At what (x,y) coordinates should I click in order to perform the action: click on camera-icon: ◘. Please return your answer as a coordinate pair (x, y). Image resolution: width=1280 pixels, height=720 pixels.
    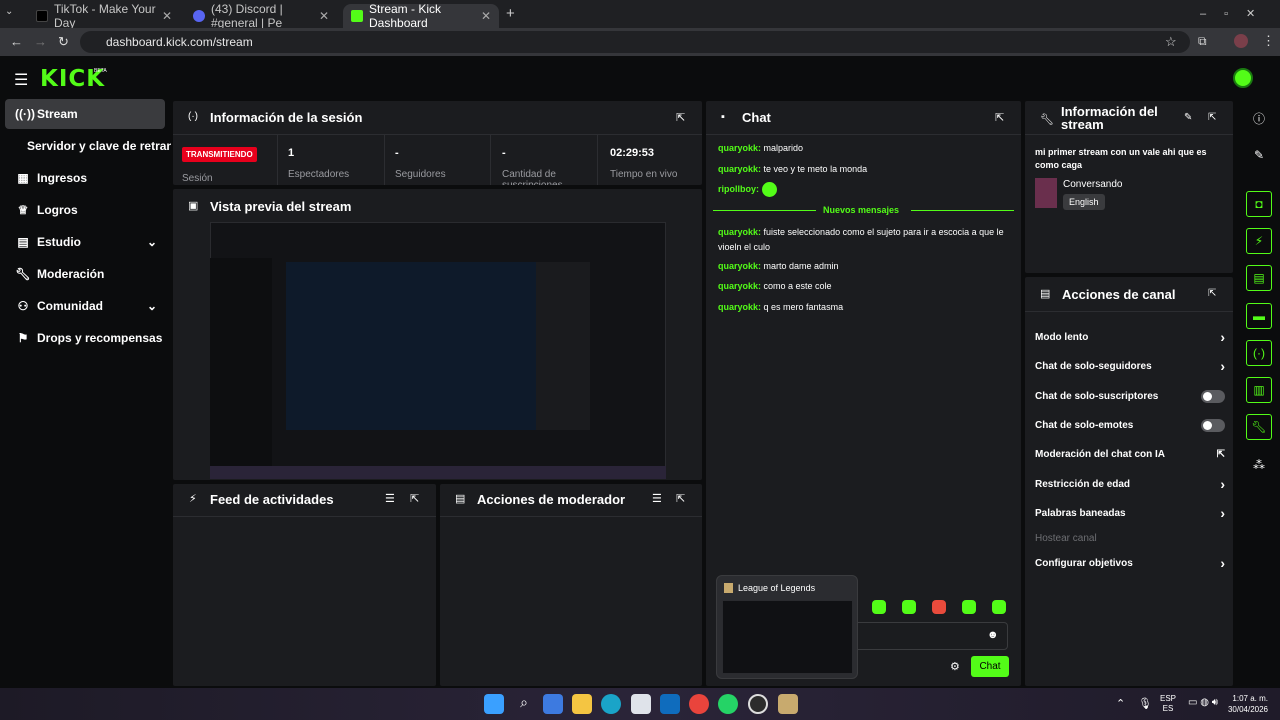
    Looking at the image, I should click on (1259, 204).